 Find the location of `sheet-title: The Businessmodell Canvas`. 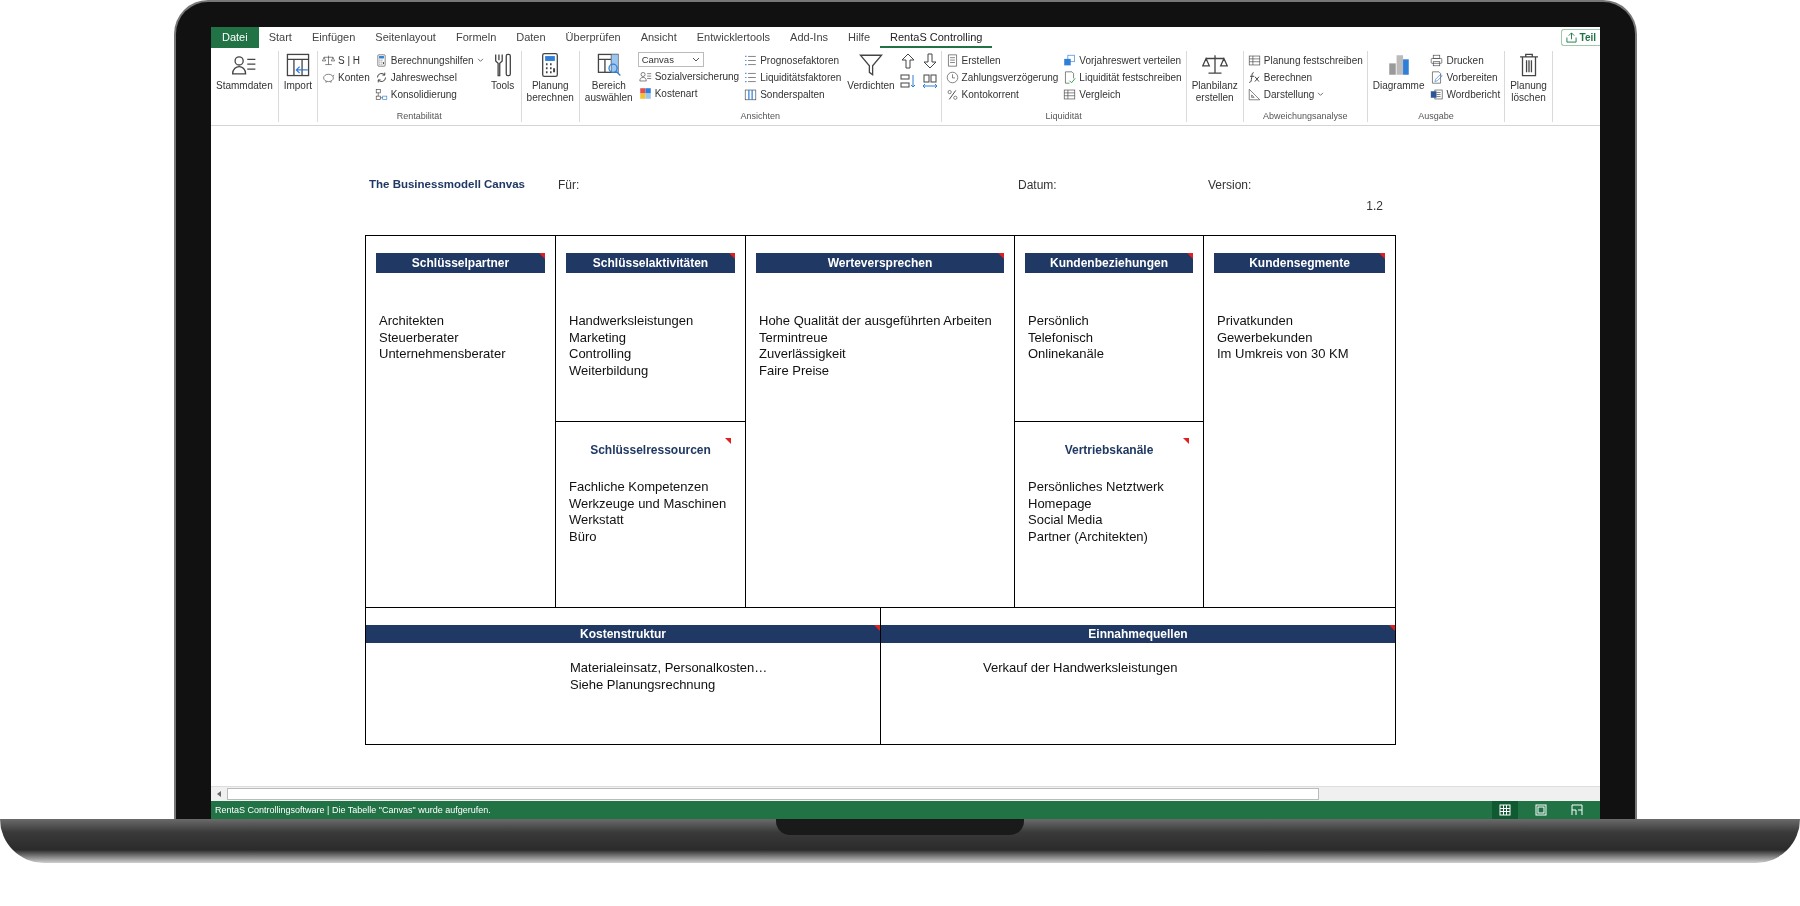

sheet-title: The Businessmodell Canvas is located at coordinates (447, 185).